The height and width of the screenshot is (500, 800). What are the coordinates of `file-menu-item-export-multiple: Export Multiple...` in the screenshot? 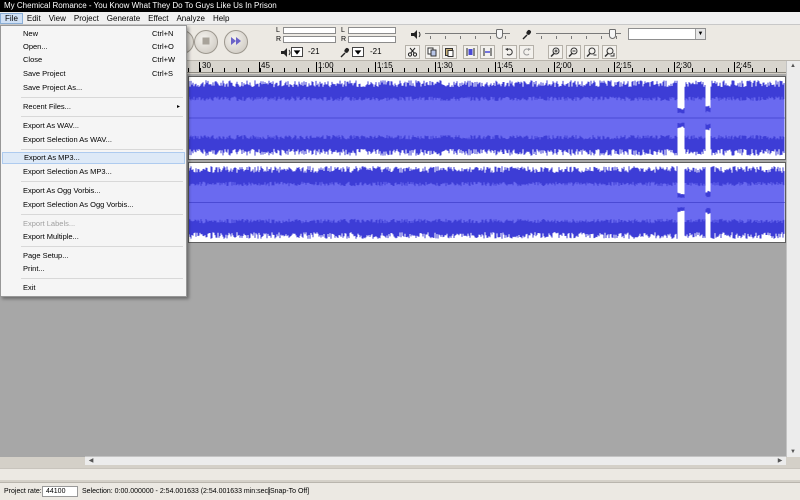 It's located at (93, 237).